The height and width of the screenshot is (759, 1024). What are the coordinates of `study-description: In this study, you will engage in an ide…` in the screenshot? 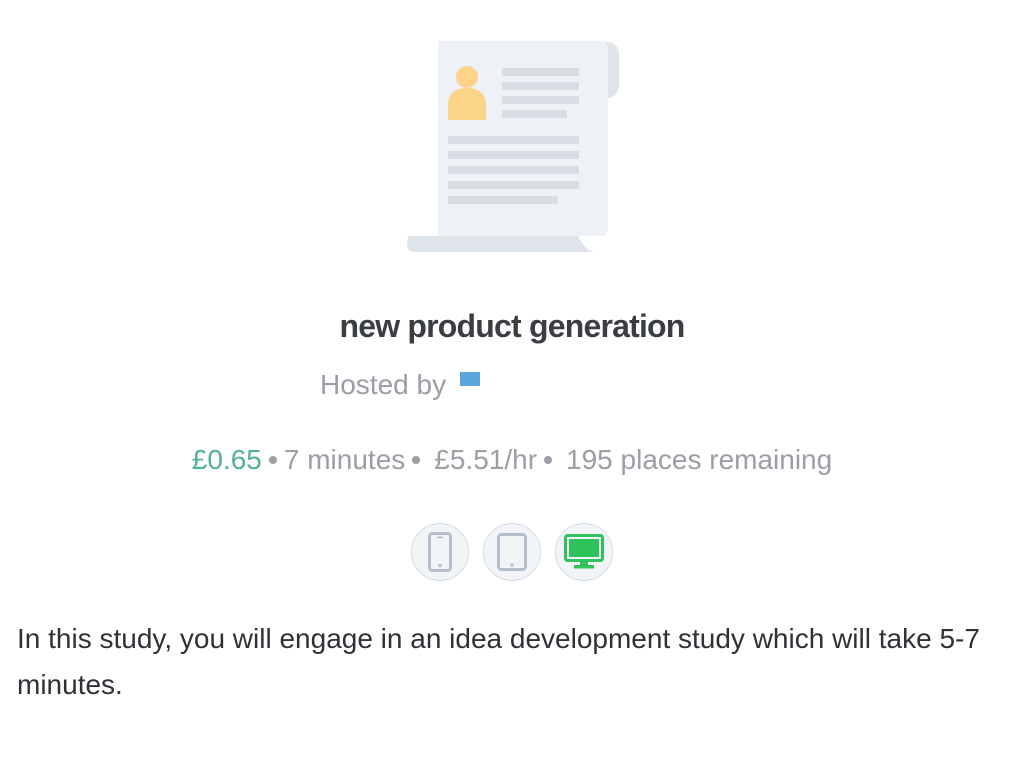 It's located at (498, 661).